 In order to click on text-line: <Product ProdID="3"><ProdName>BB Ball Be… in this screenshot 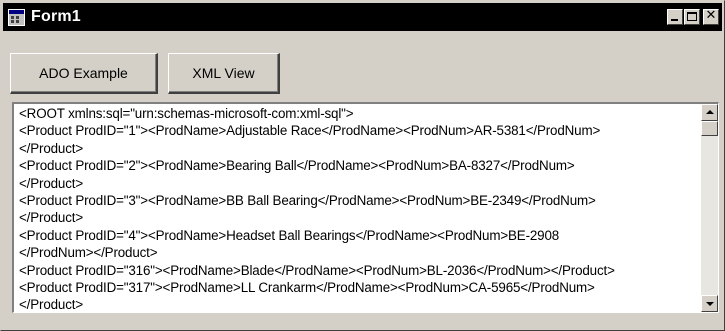, I will do `click(307, 200)`.